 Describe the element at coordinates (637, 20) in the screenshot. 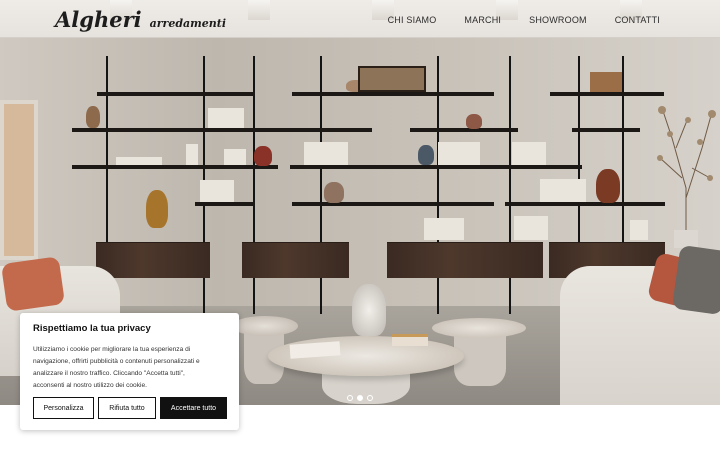

I see `nav-contatti: CONTATTI` at that location.